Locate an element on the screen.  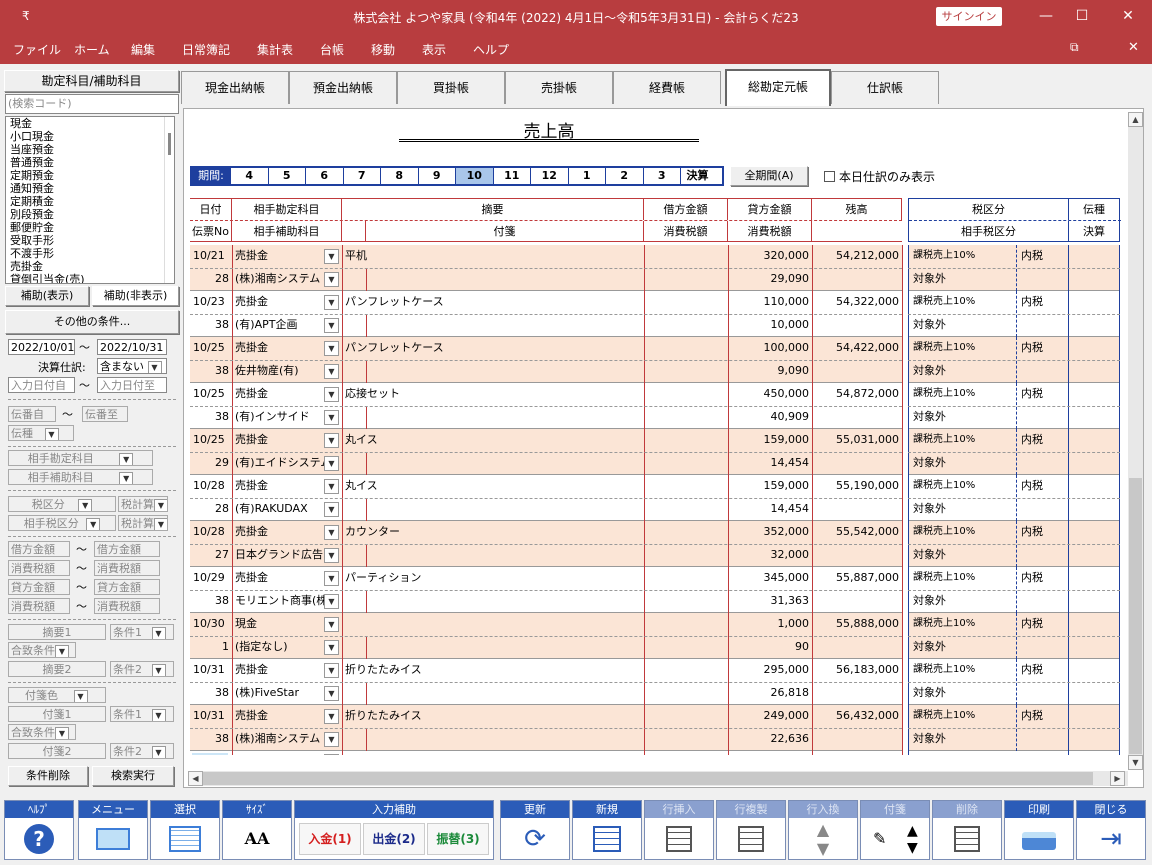
list-item: 売掛金 is located at coordinates (90, 266).